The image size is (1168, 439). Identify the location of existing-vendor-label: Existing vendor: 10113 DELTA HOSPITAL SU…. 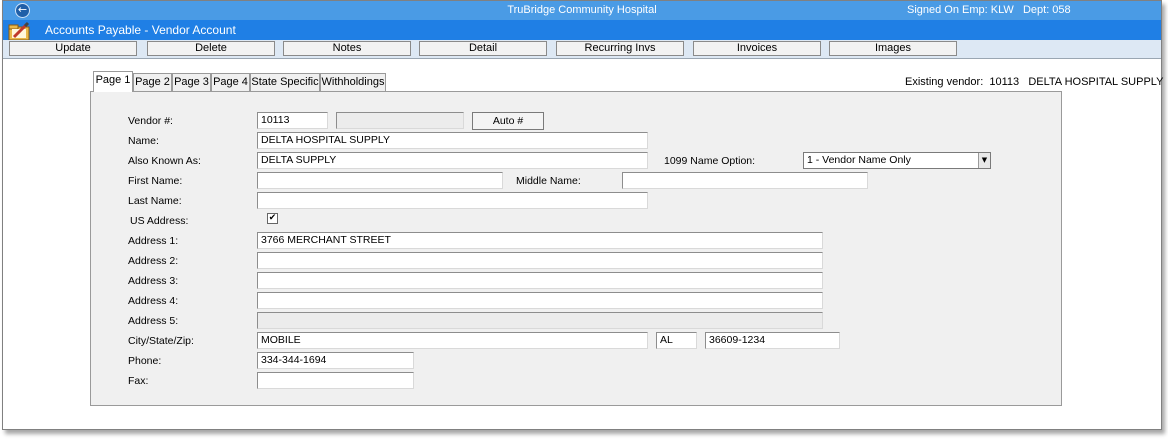
(1034, 82).